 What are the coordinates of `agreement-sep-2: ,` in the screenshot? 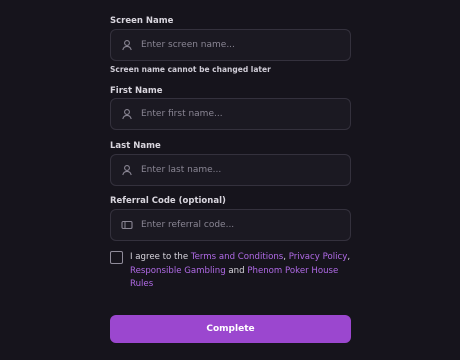 It's located at (349, 257).